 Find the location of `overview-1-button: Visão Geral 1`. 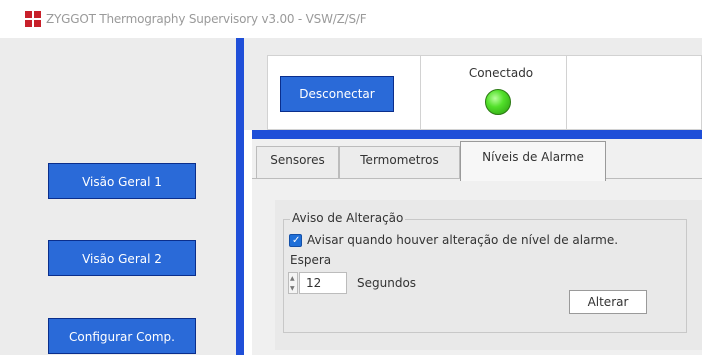

overview-1-button: Visão Geral 1 is located at coordinates (122, 181).